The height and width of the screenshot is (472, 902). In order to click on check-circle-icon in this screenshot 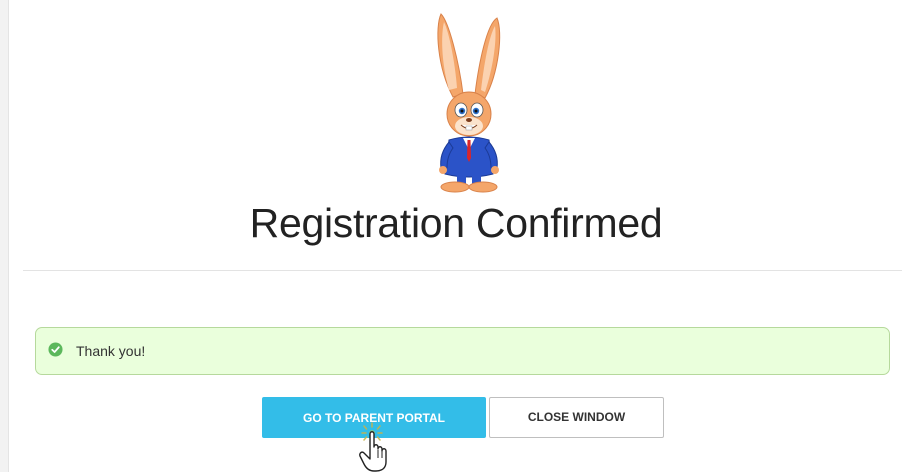, I will do `click(55, 349)`.